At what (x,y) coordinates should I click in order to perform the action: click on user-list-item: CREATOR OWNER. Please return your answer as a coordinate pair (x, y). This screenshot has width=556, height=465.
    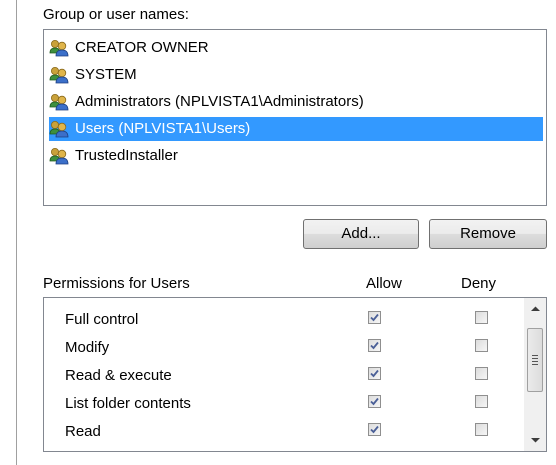
    Looking at the image, I should click on (296, 48).